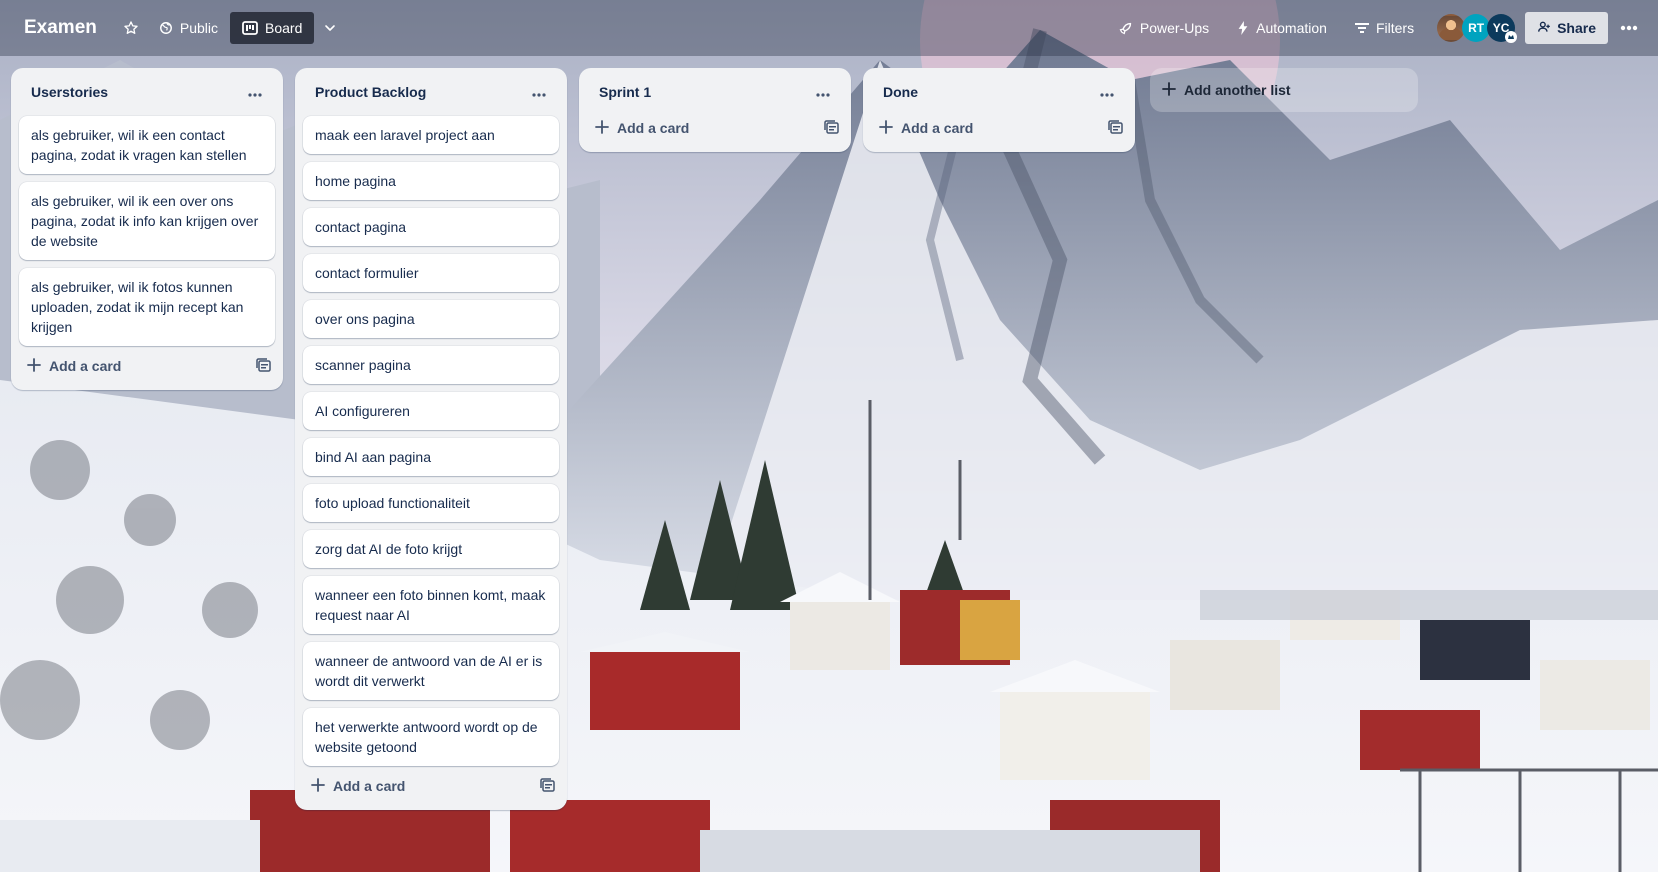  I want to click on powerups-button: Power-Ups, so click(1163, 28).